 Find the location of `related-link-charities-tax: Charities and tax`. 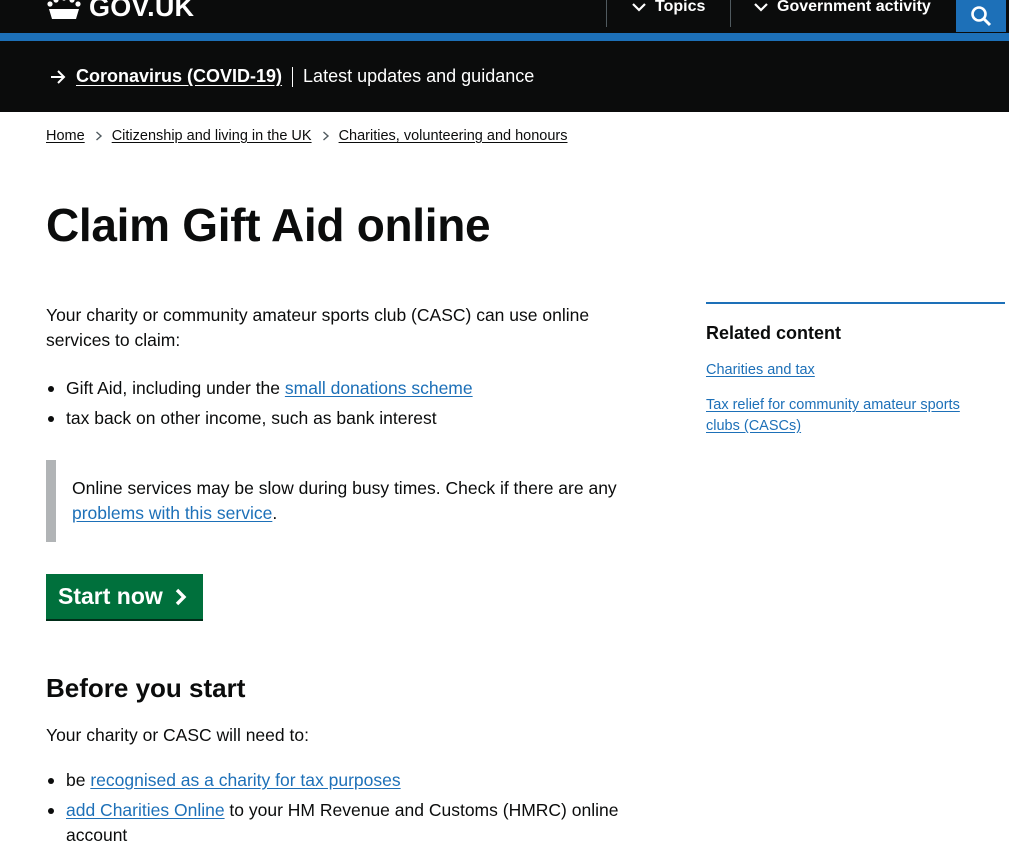

related-link-charities-tax: Charities and tax is located at coordinates (851, 370).